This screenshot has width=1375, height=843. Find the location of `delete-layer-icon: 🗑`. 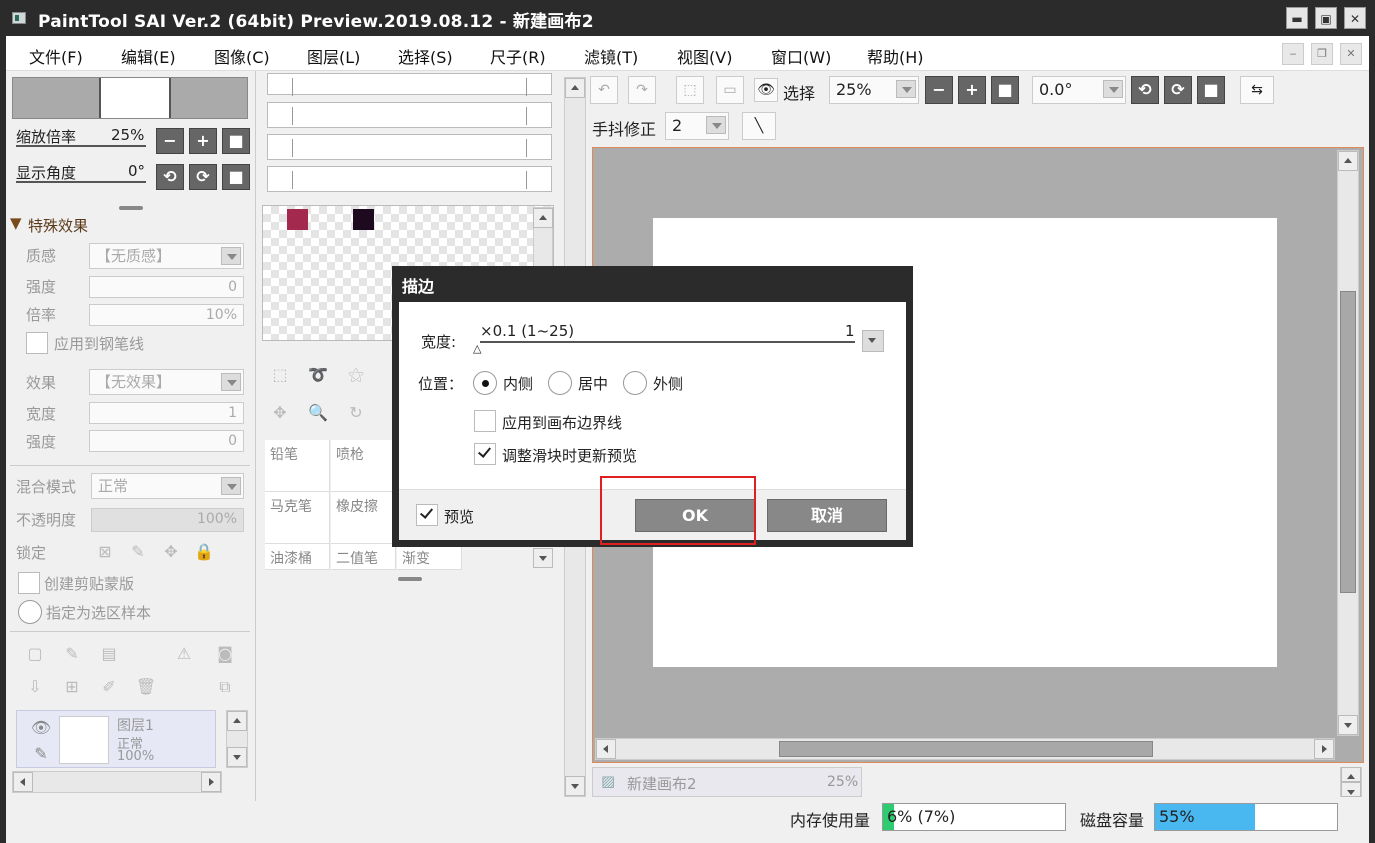

delete-layer-icon: 🗑 is located at coordinates (146, 687).